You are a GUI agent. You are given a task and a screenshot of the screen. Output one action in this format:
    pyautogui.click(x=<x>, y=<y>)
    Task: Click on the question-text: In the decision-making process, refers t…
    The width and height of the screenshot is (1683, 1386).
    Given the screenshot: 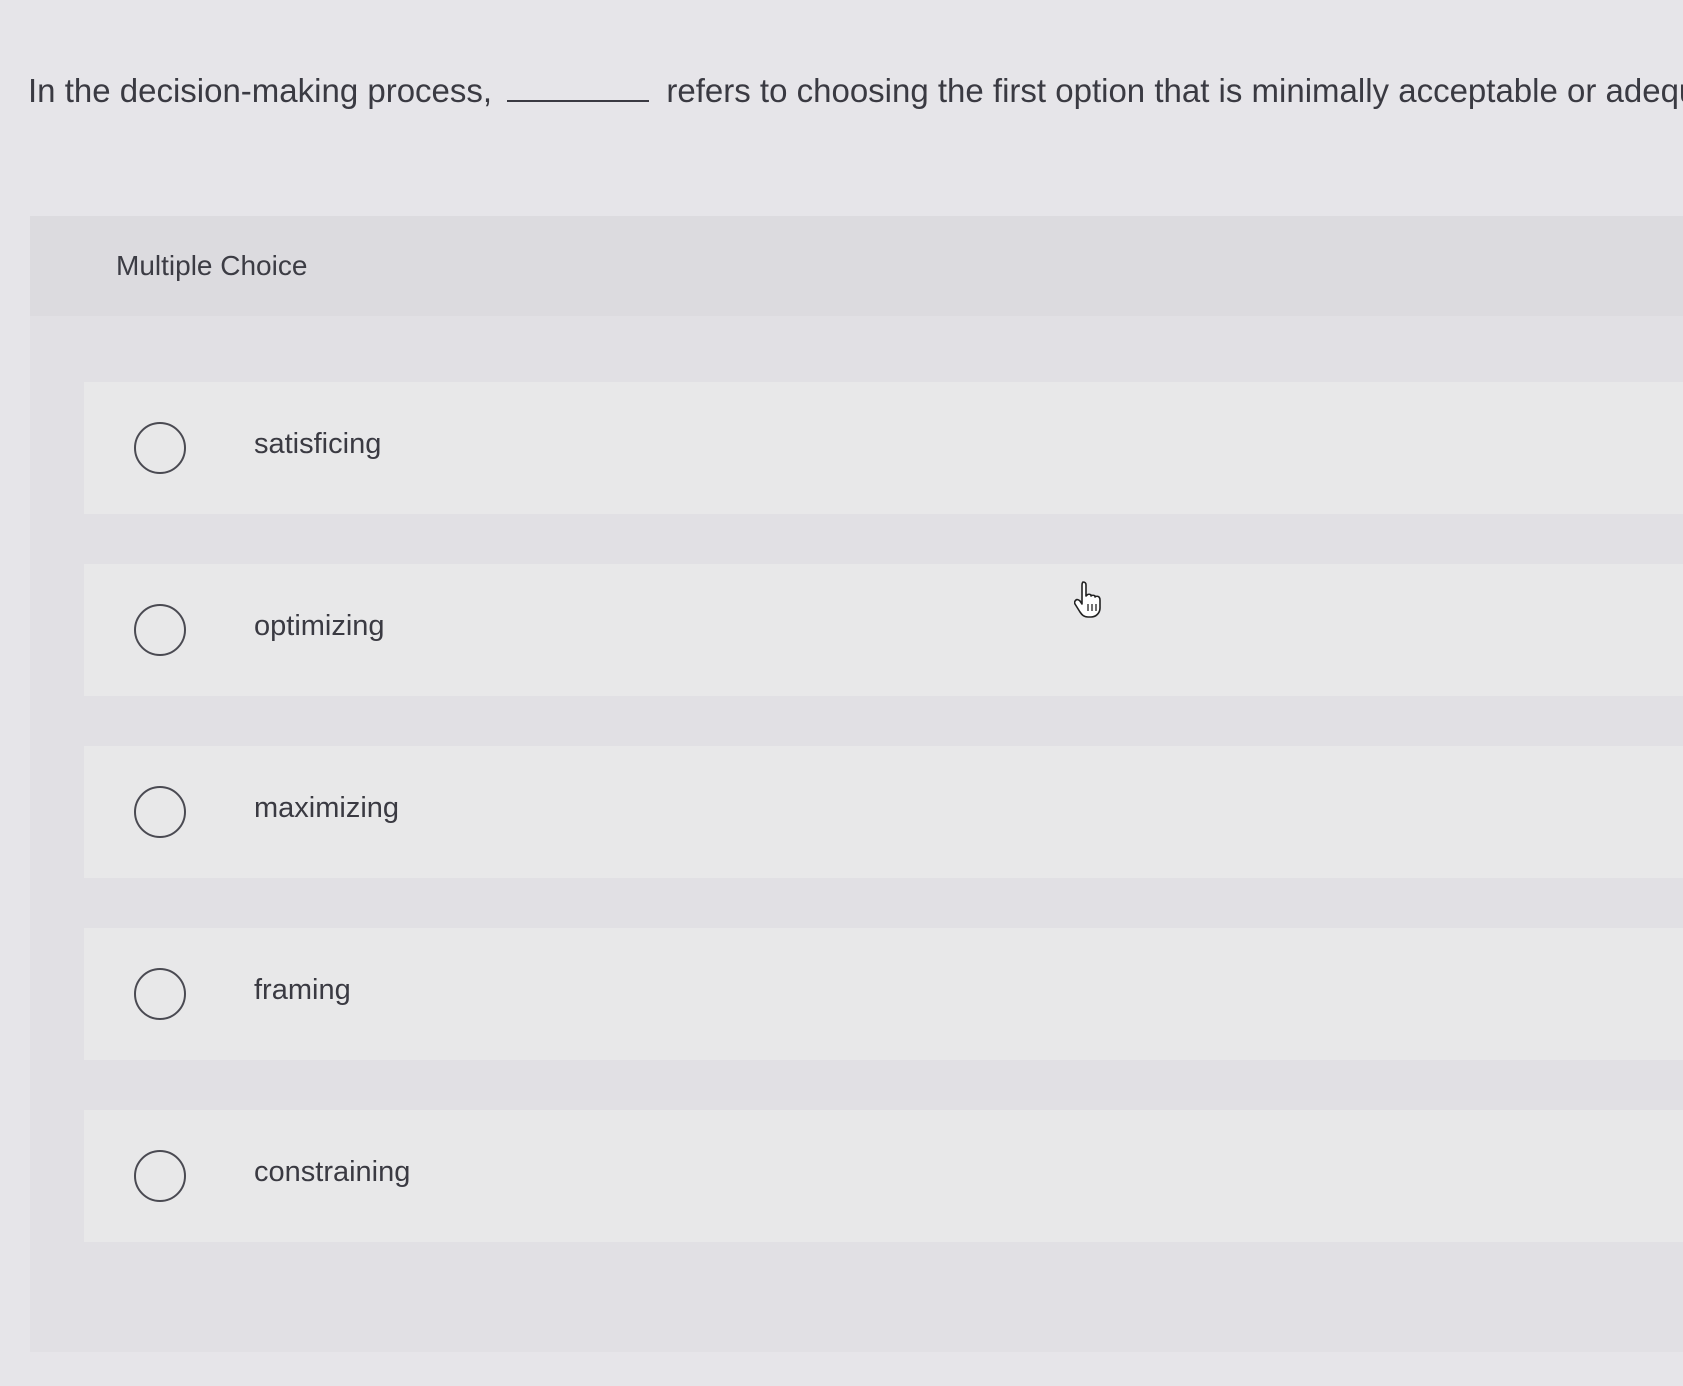 What is the action you would take?
    pyautogui.click(x=855, y=91)
    